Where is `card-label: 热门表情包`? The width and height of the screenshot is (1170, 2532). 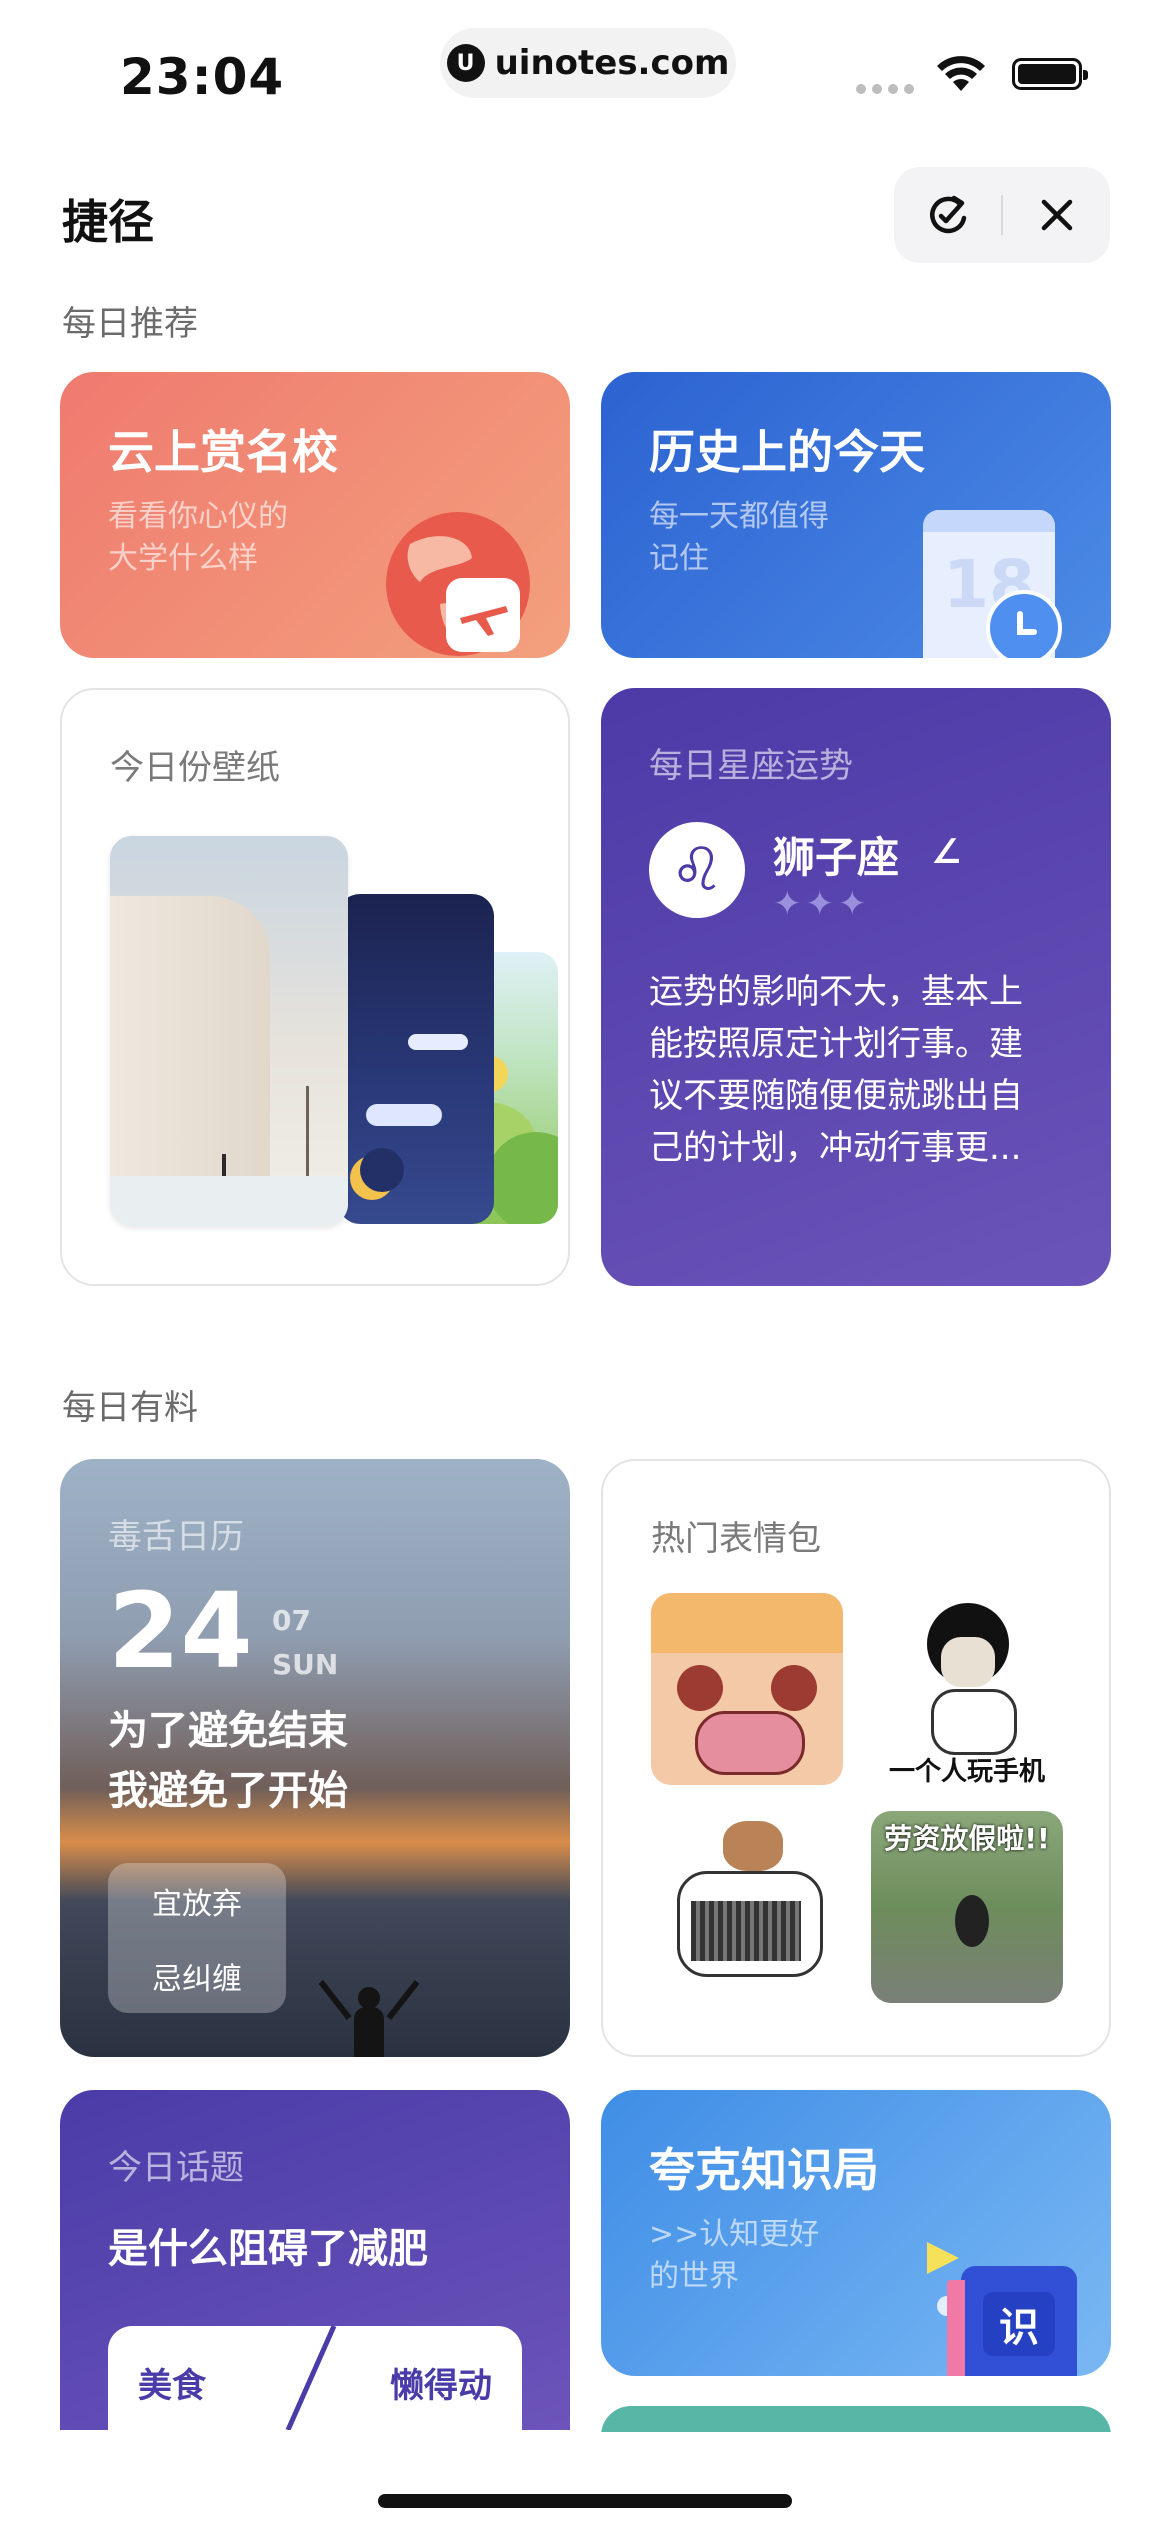
card-label: 热门表情包 is located at coordinates (736, 1539).